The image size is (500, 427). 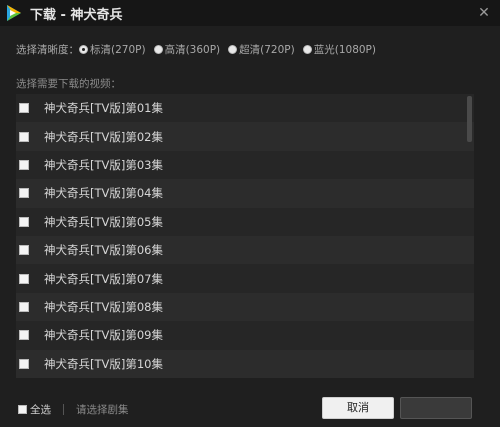 I want to click on divider, so click(x=63, y=409).